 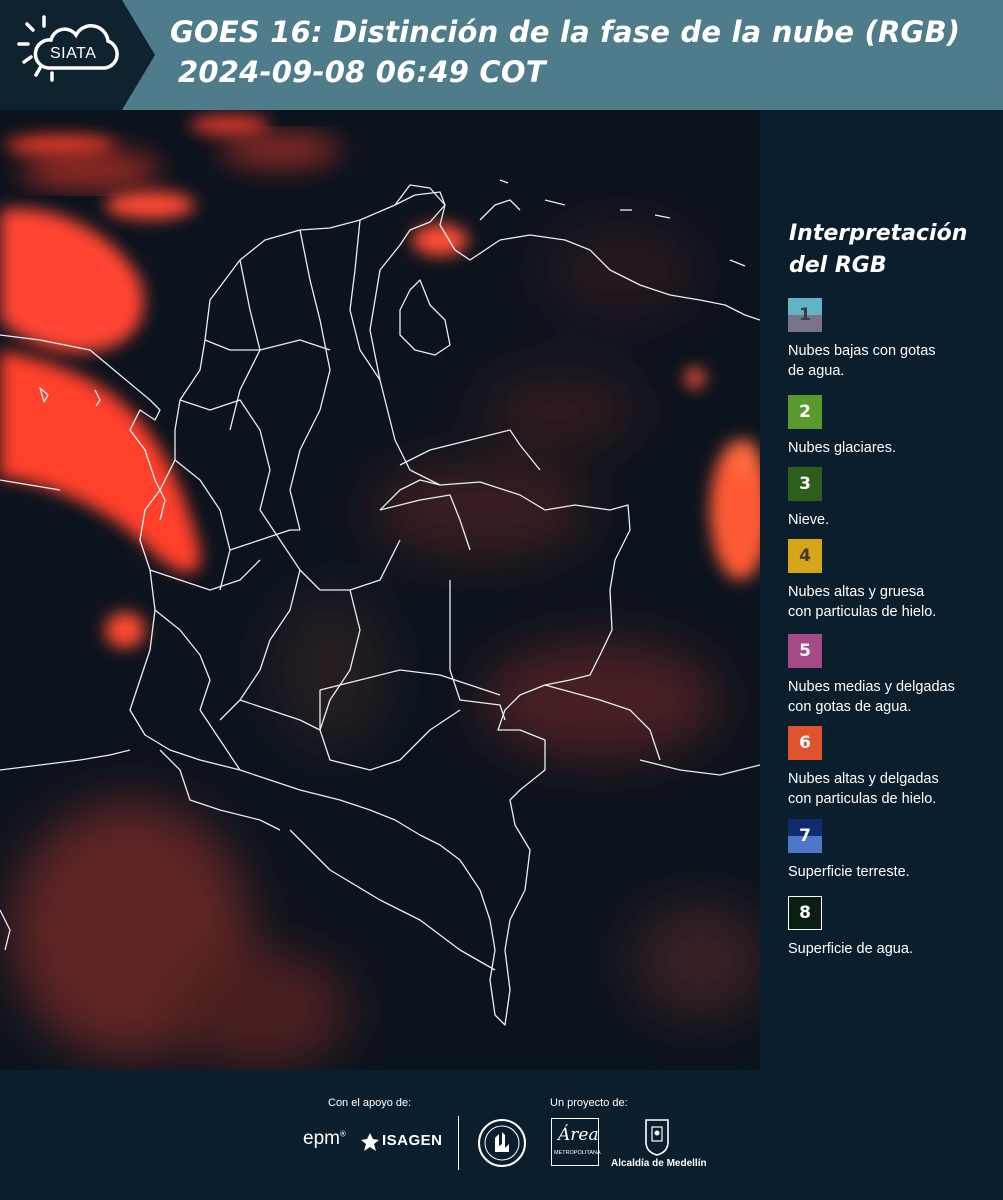 What do you see at coordinates (589, 1103) in the screenshot?
I see `project-label: Un proyecto de:` at bounding box center [589, 1103].